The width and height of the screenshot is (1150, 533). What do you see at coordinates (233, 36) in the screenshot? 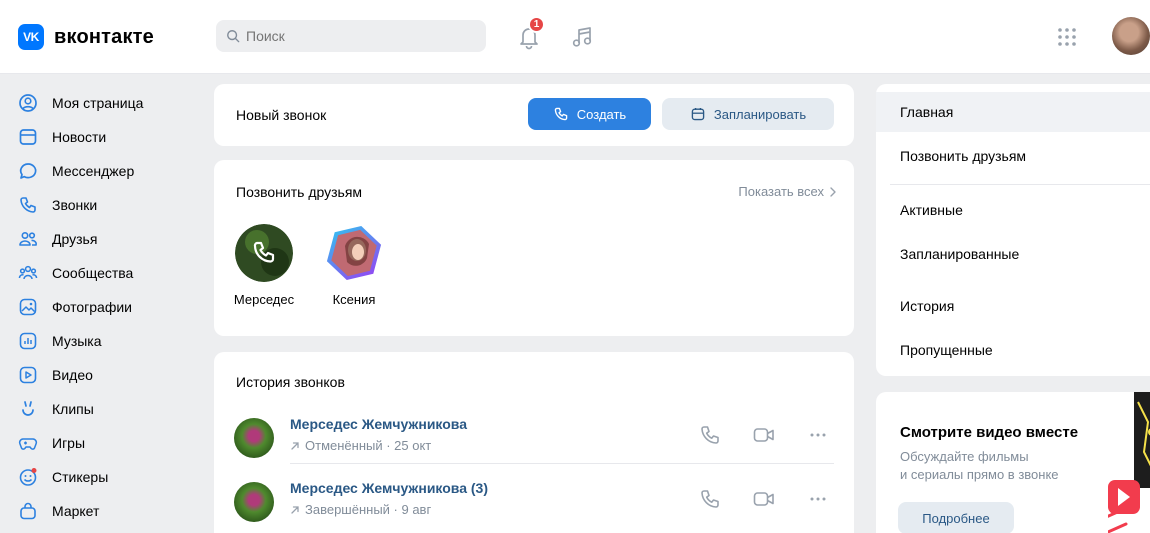
I see `search-icon` at bounding box center [233, 36].